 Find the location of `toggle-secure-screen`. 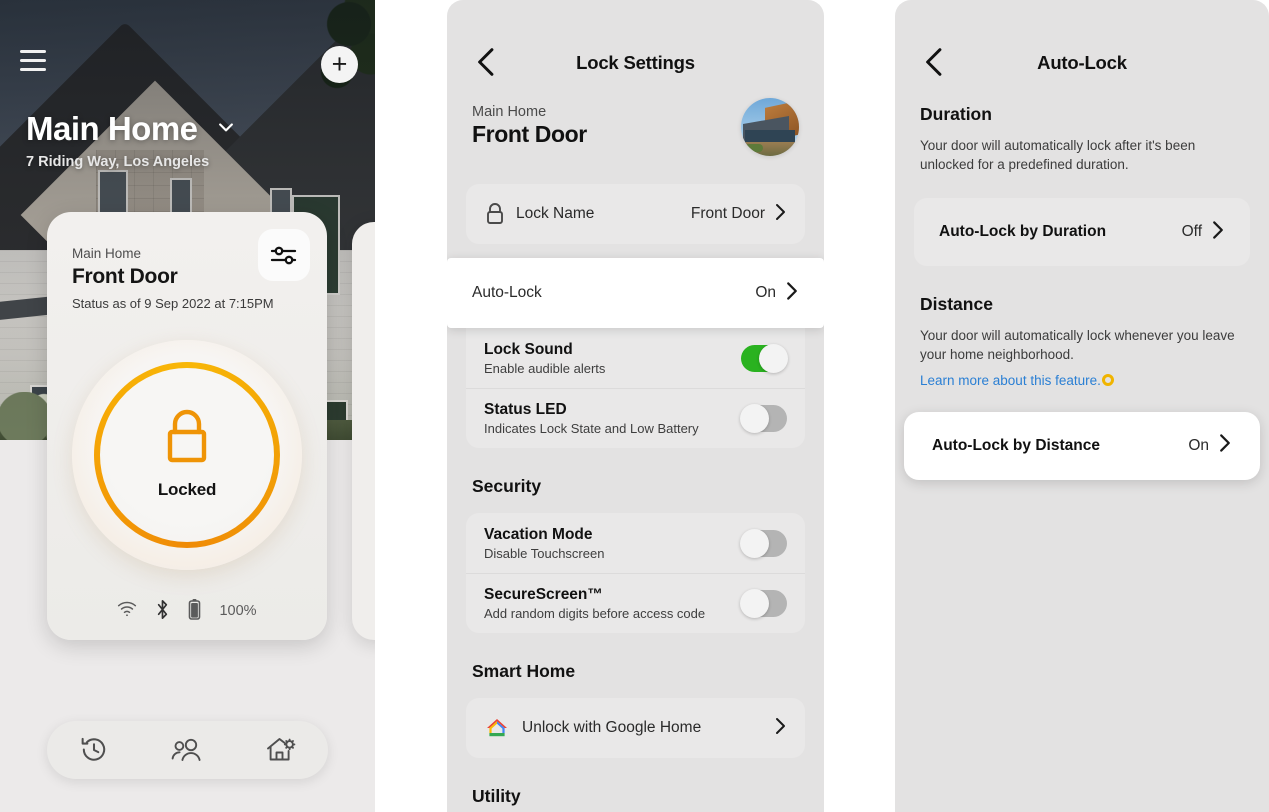

toggle-secure-screen is located at coordinates (763, 603).